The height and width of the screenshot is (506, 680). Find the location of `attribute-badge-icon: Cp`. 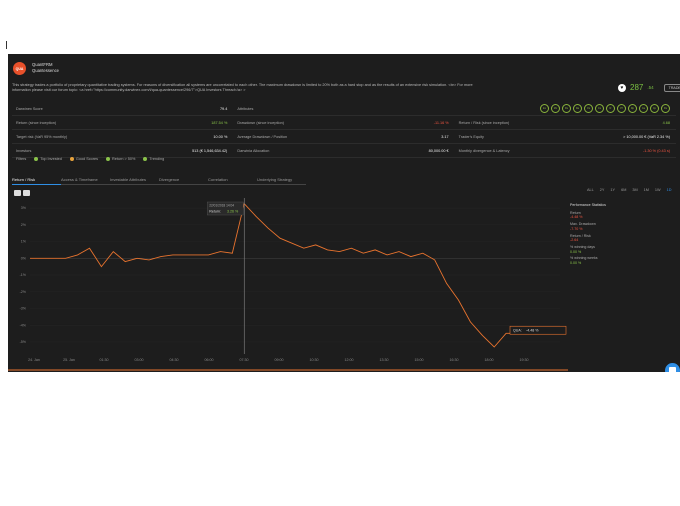

attribute-badge-icon: Cp is located at coordinates (654, 108).